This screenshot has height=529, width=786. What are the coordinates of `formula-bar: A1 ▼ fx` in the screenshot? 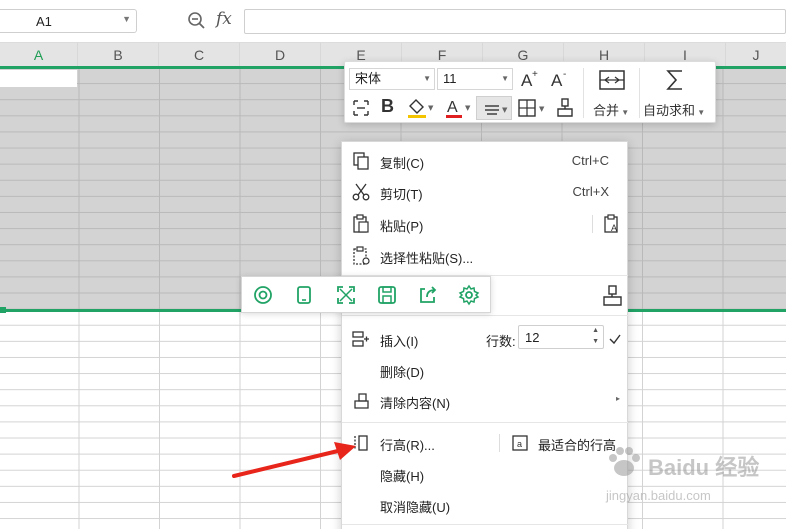 It's located at (393, 21).